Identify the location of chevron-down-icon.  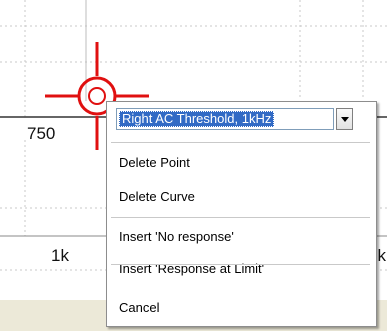
(345, 119).